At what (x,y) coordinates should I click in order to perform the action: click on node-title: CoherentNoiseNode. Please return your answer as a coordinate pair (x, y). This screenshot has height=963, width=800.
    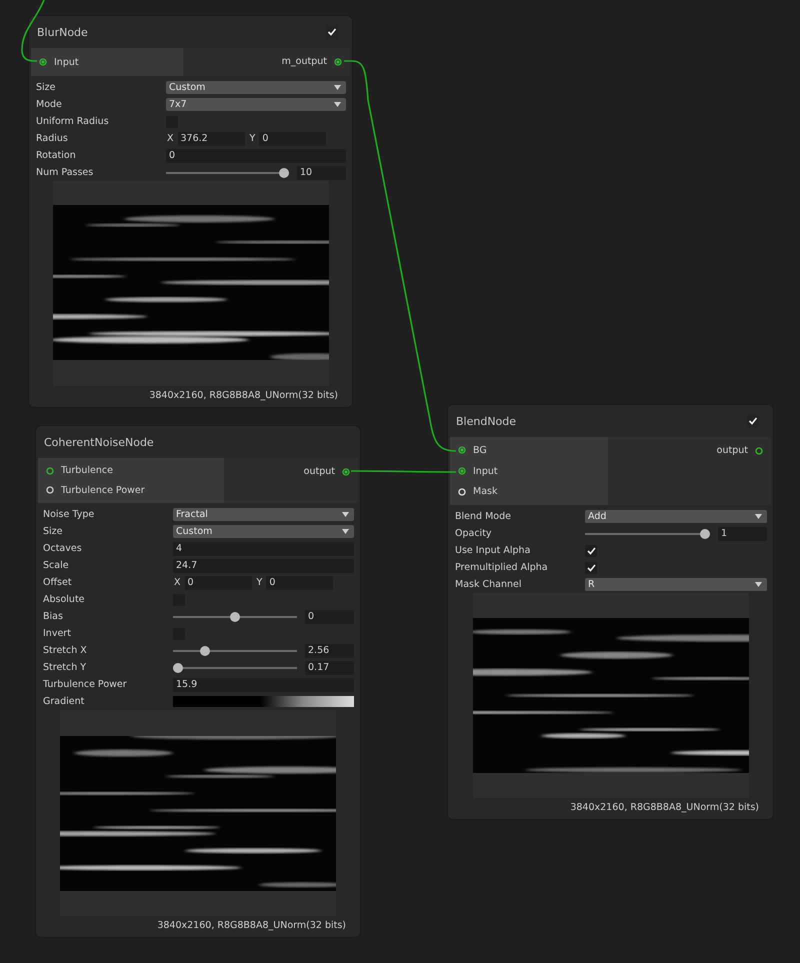
    Looking at the image, I should click on (99, 442).